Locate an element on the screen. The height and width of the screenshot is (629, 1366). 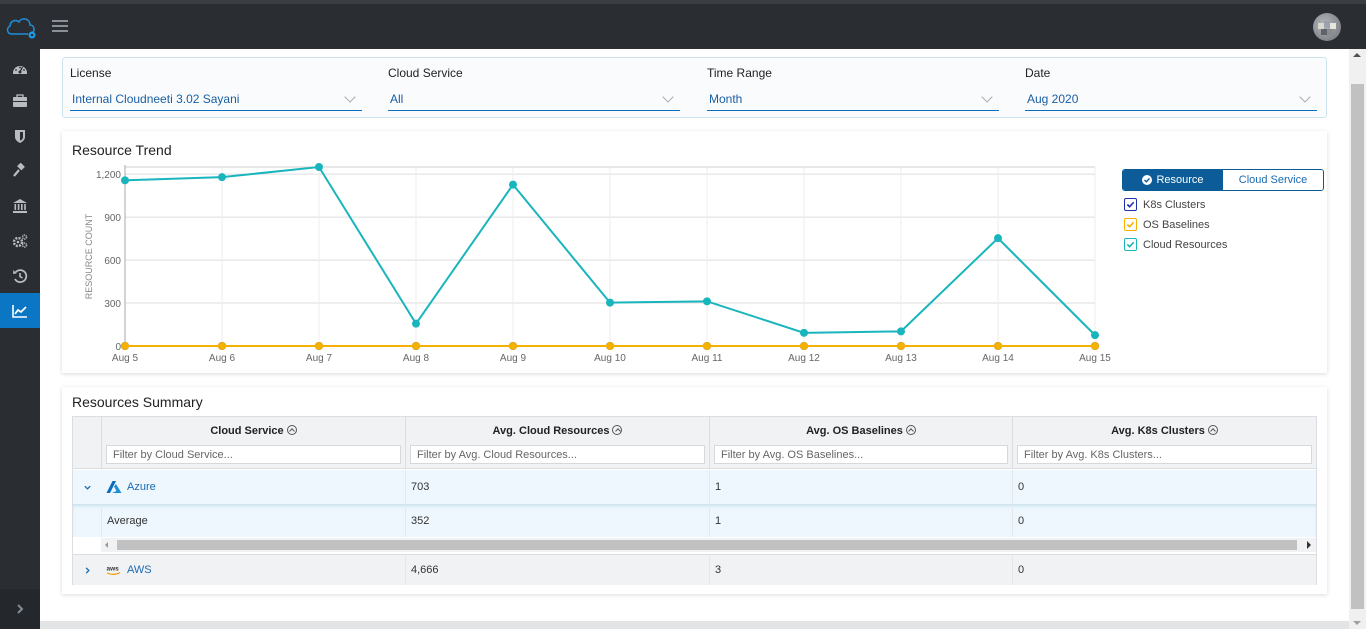
cell-average-label: Average is located at coordinates (253, 520).